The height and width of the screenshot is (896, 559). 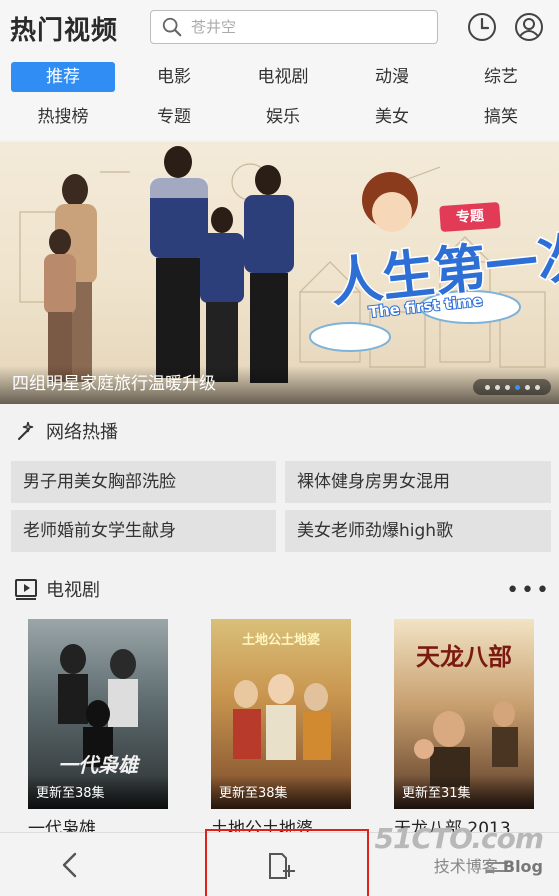 What do you see at coordinates (517, 387) in the screenshot?
I see `carousel-dot-active` at bounding box center [517, 387].